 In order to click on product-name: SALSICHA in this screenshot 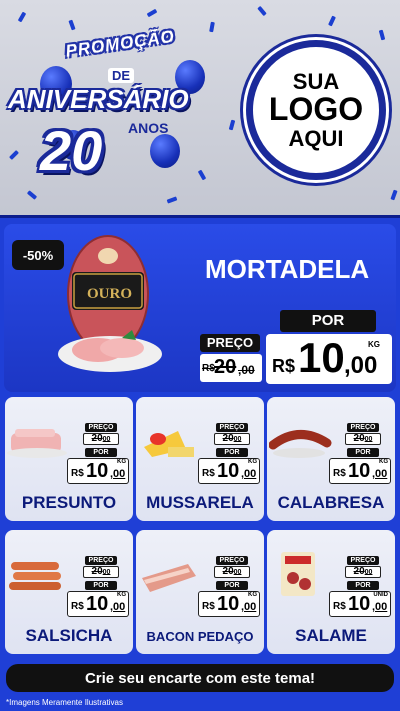, I will do `click(69, 635)`.